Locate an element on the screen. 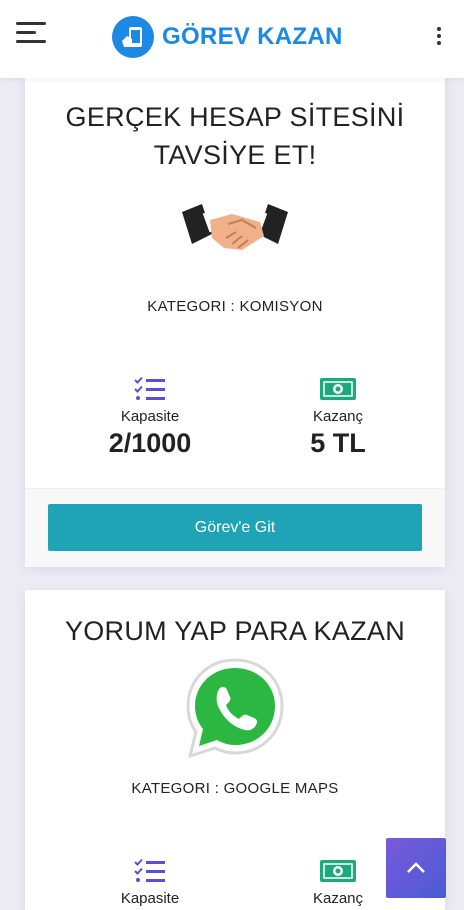 The width and height of the screenshot is (464, 910). task-title: GERÇEK HESAP SİTESİNİ TAVSİYE ET! is located at coordinates (235, 136).